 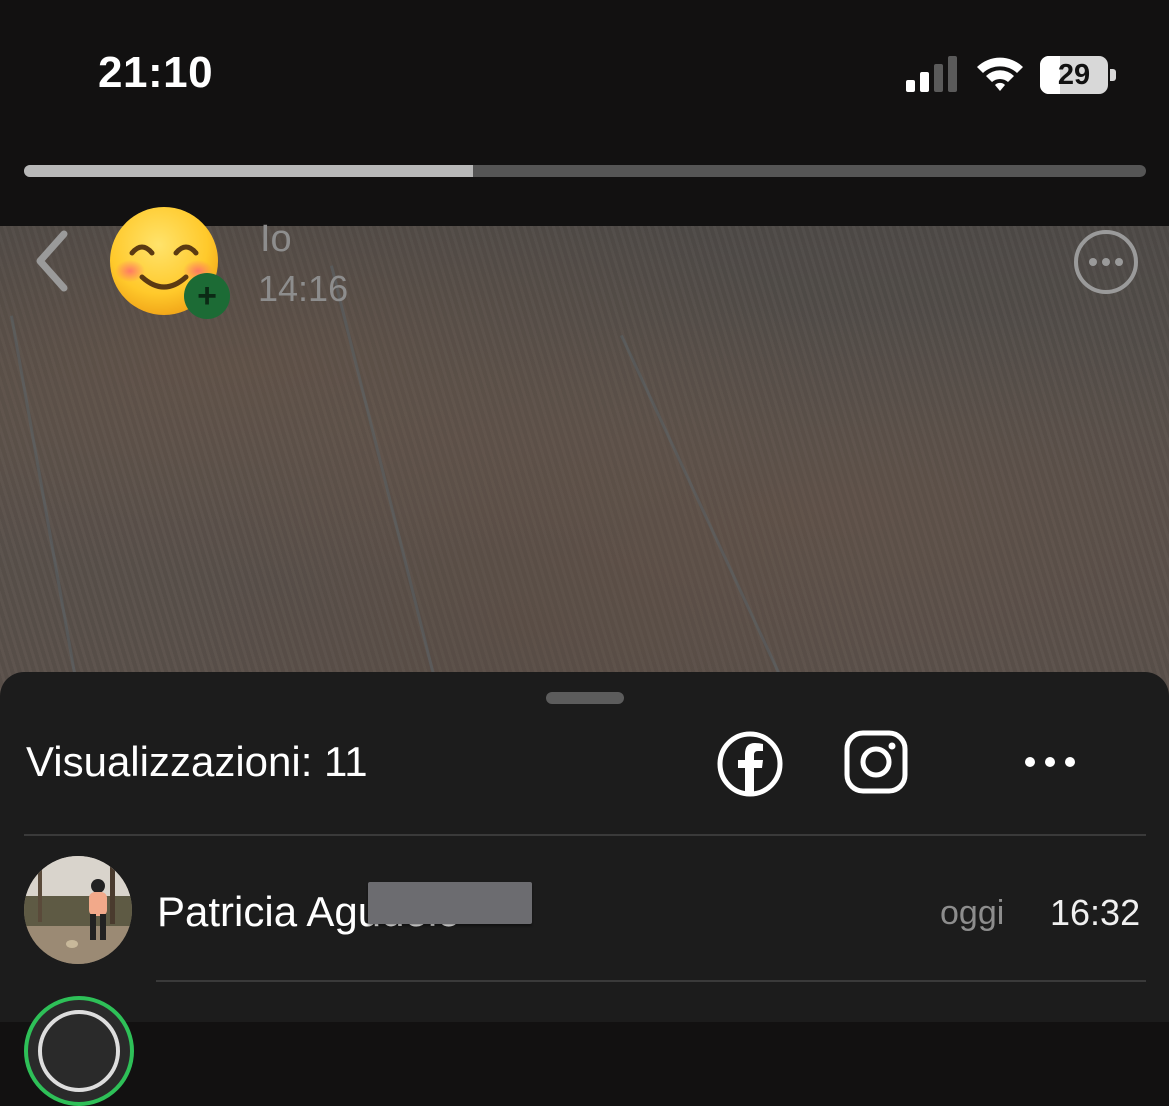 I want to click on instagram-icon, so click(x=876, y=762).